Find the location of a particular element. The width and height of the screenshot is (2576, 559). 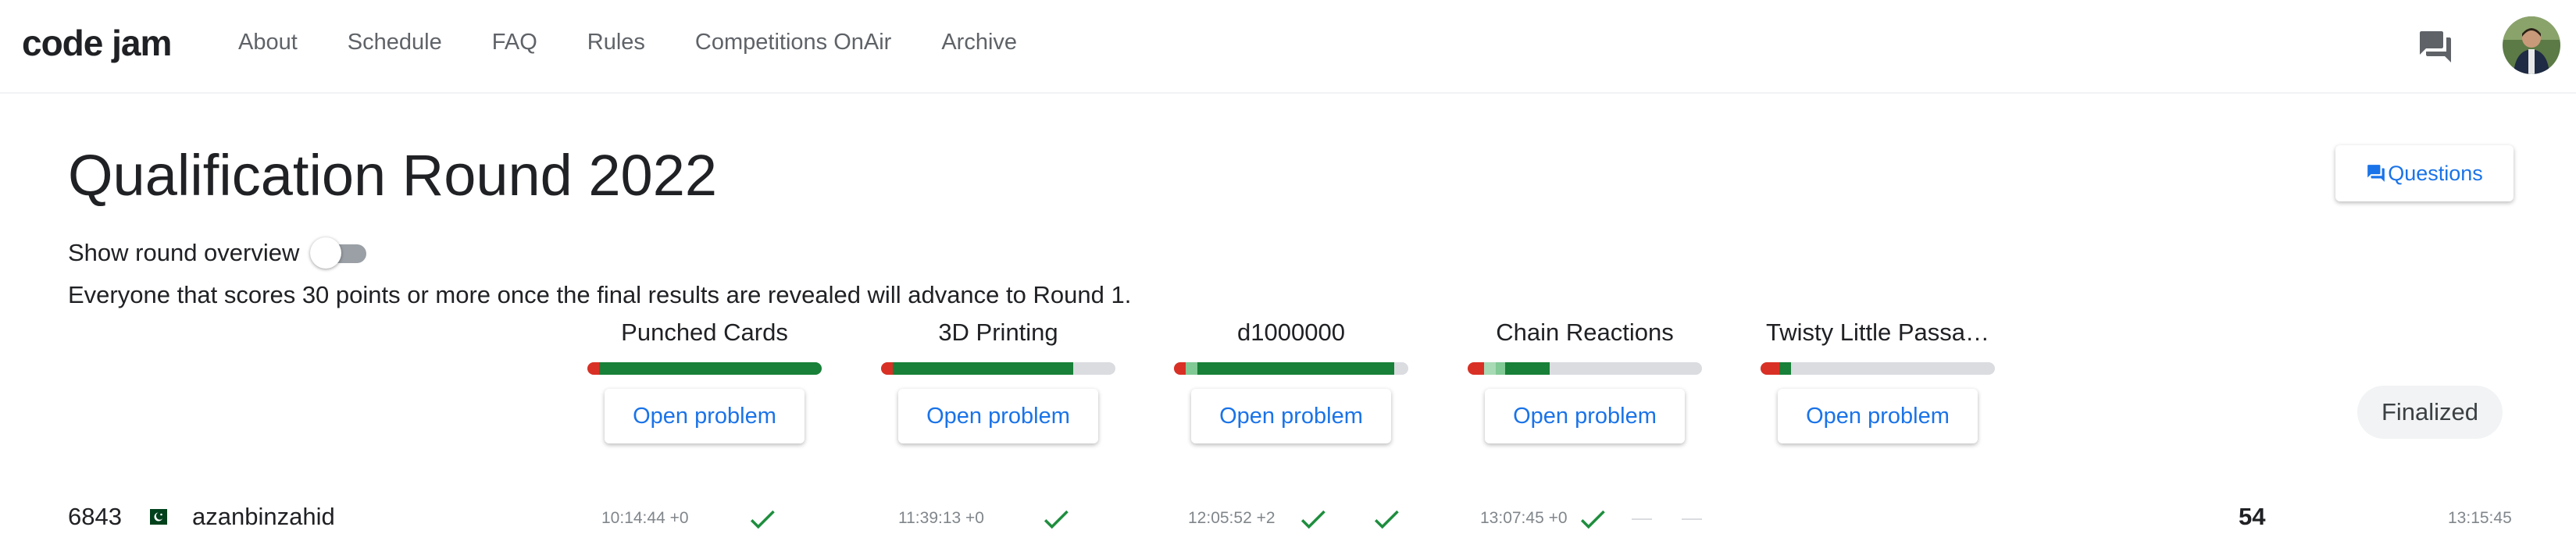

solve-time: 10:14:44 +0 is located at coordinates (645, 518).